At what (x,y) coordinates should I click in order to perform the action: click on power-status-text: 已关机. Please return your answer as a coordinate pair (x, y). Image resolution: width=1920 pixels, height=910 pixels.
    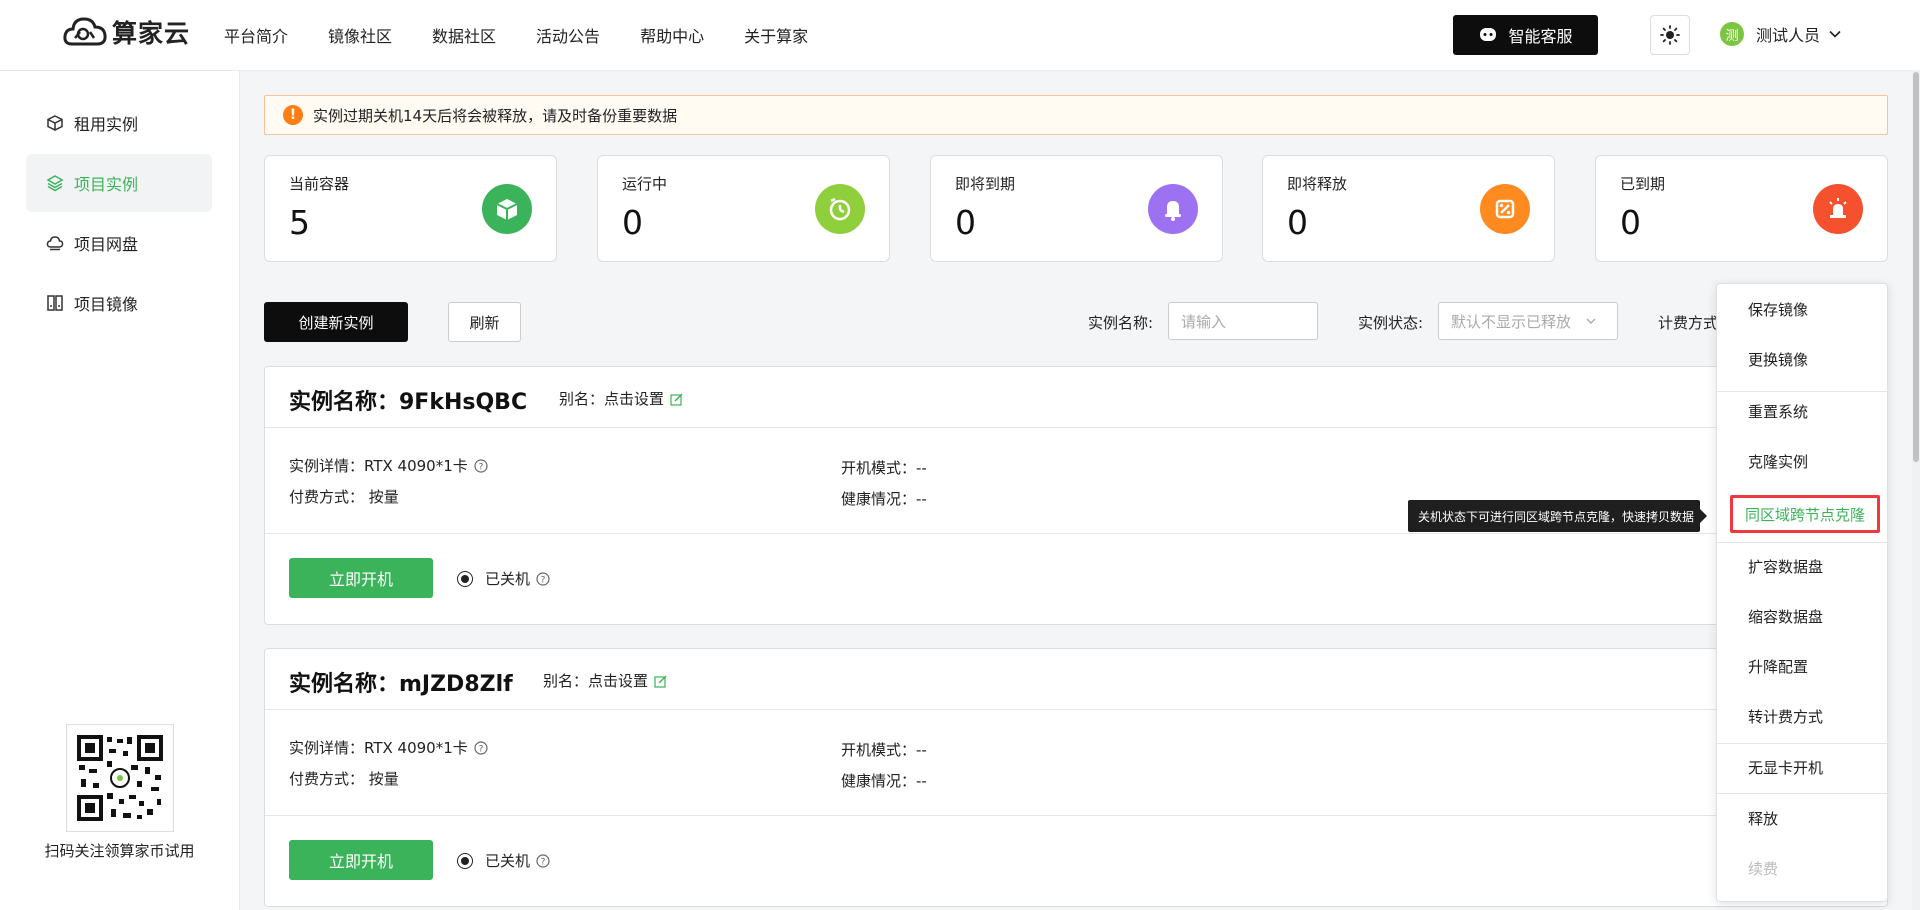
    Looking at the image, I should click on (508, 579).